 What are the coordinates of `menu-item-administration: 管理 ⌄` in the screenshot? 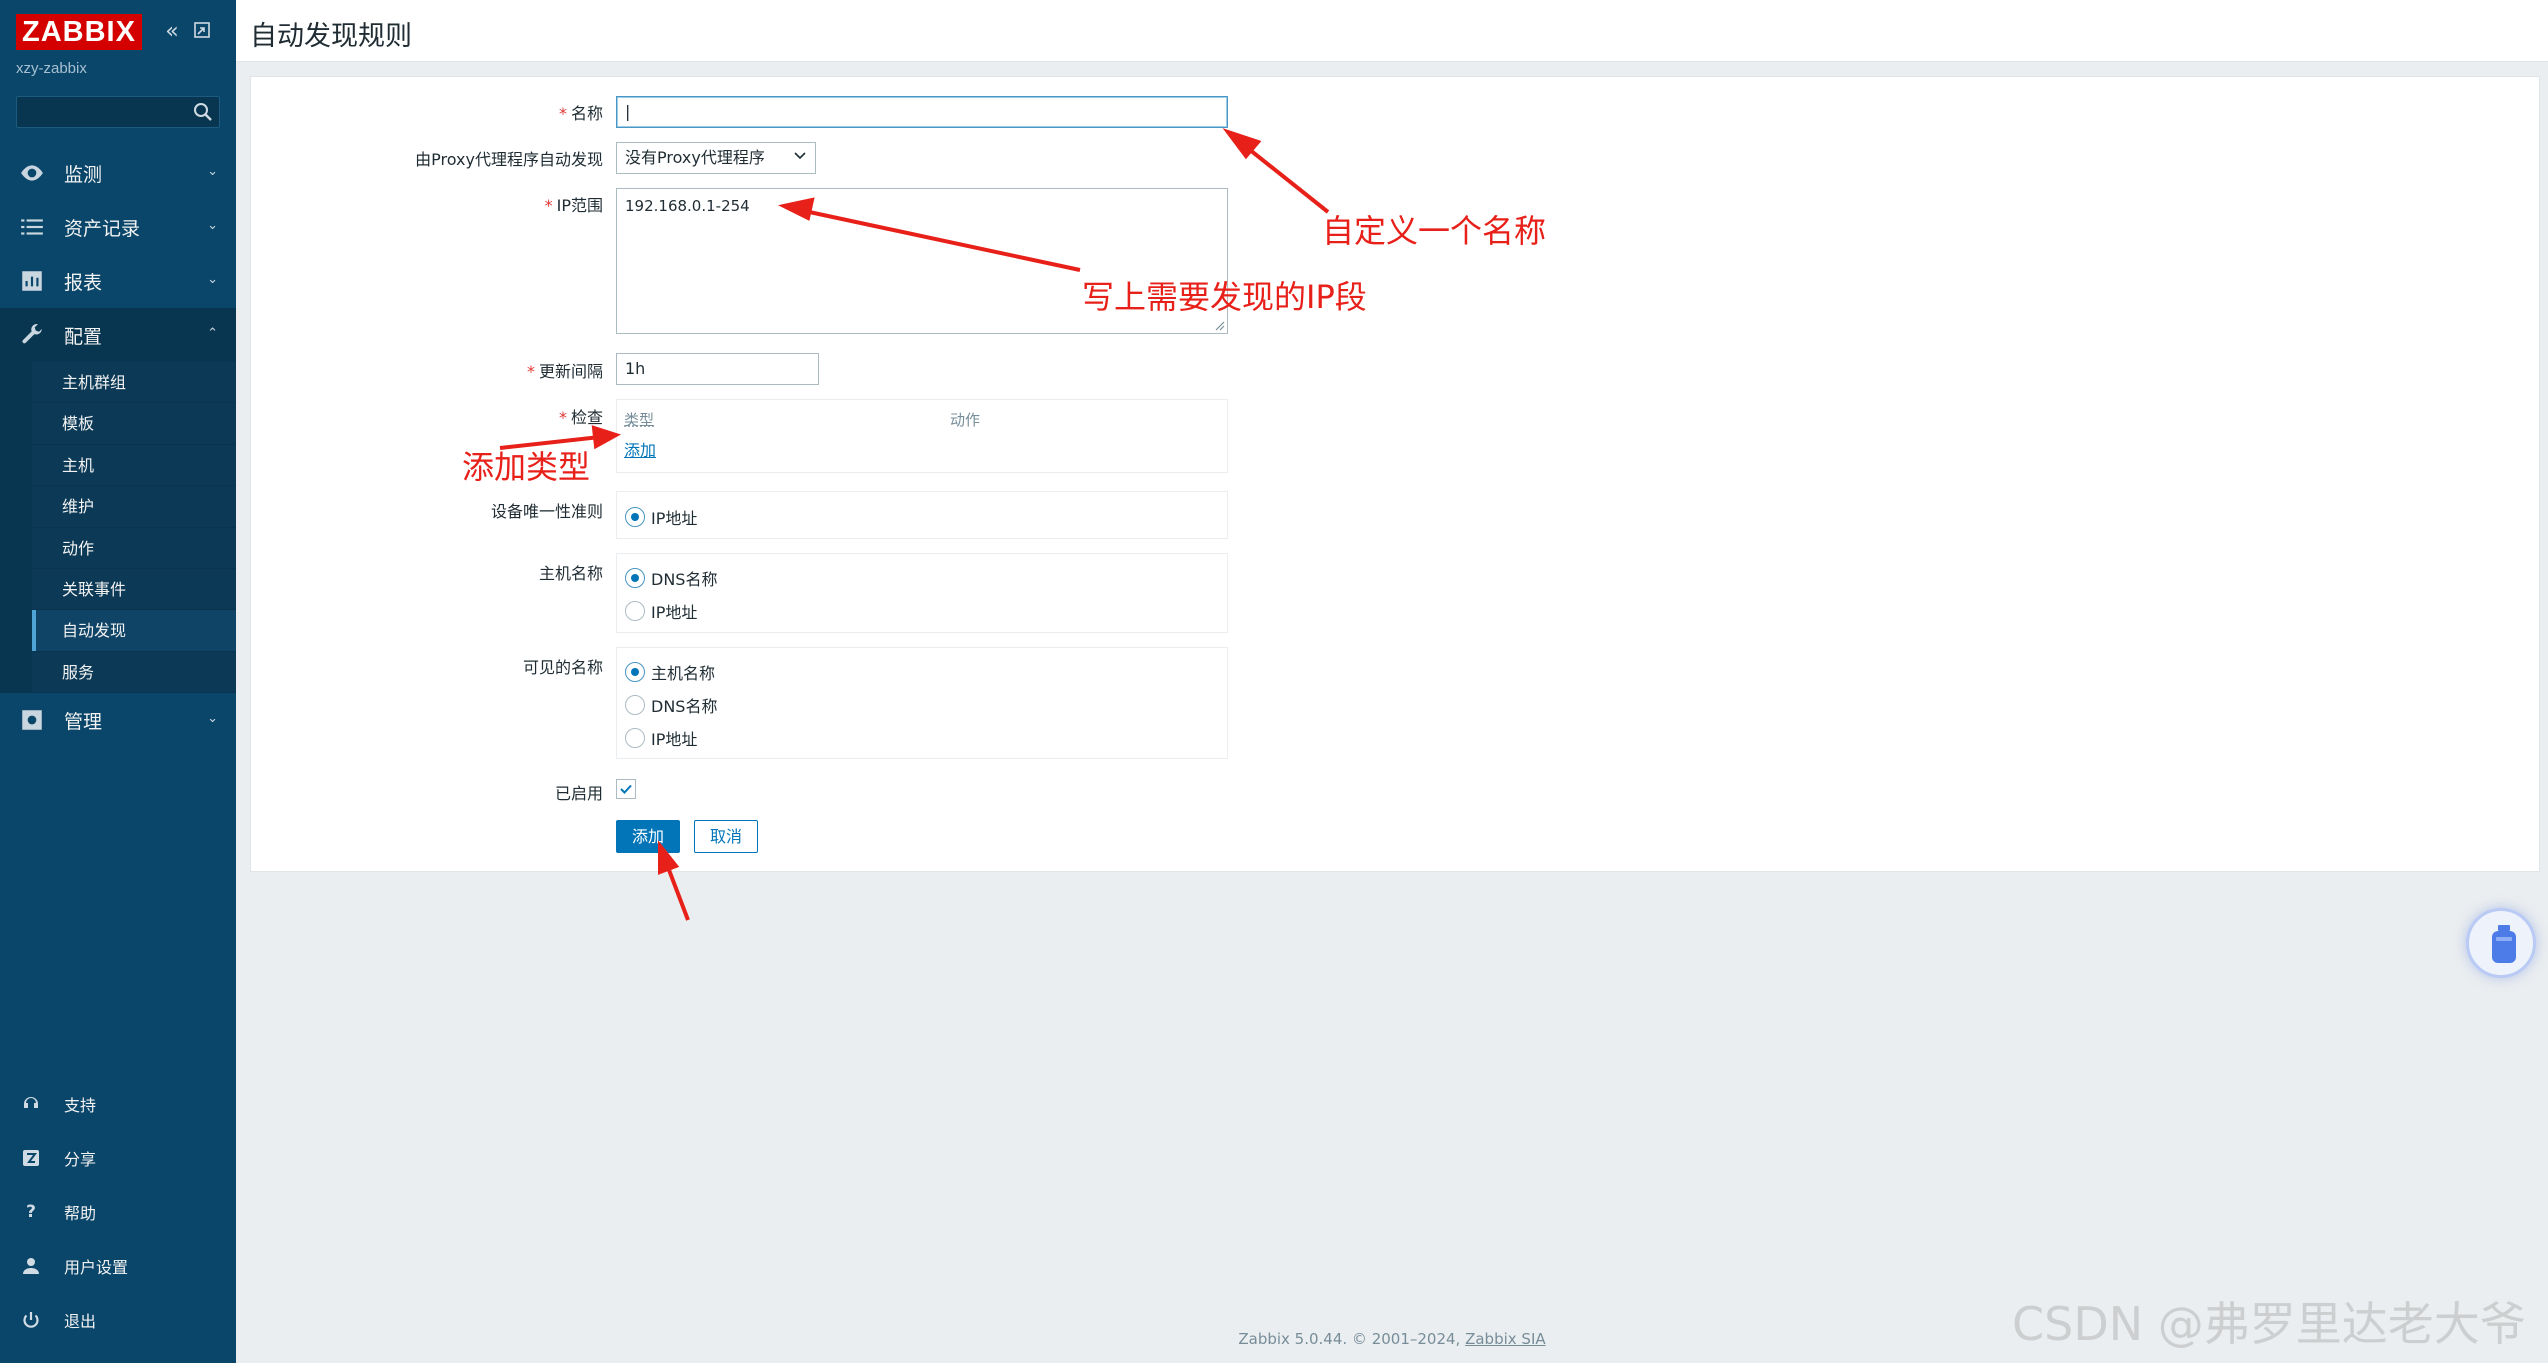 It's located at (118, 720).